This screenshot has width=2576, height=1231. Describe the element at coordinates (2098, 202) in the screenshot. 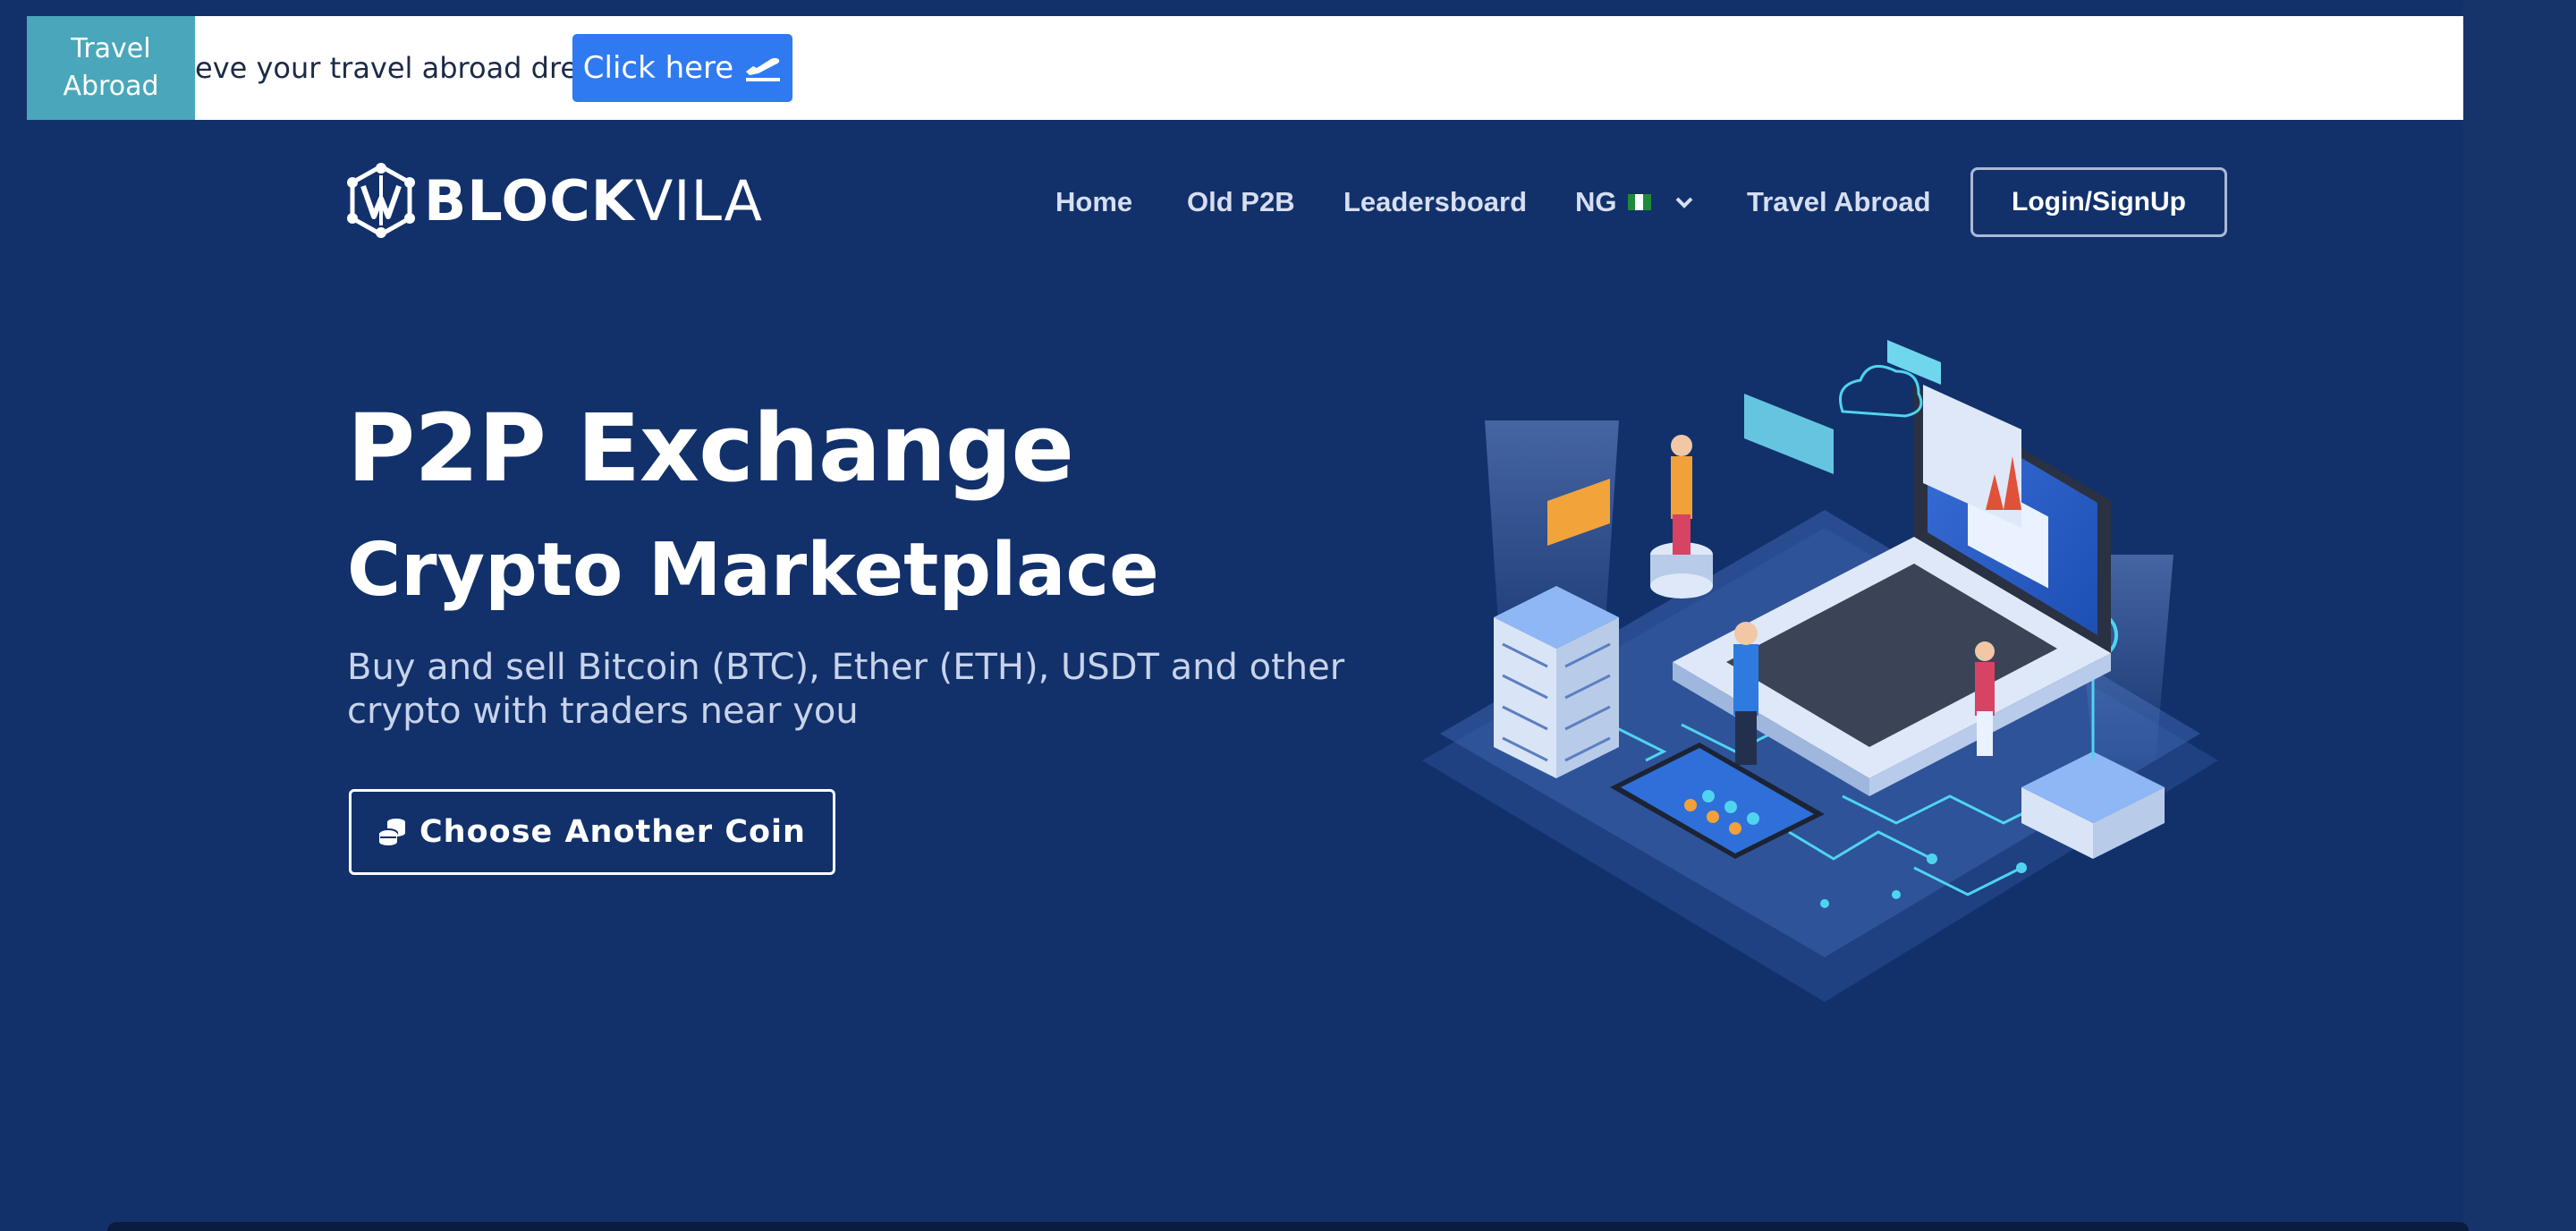

I see `login-signup-button: Login/SignUp` at that location.